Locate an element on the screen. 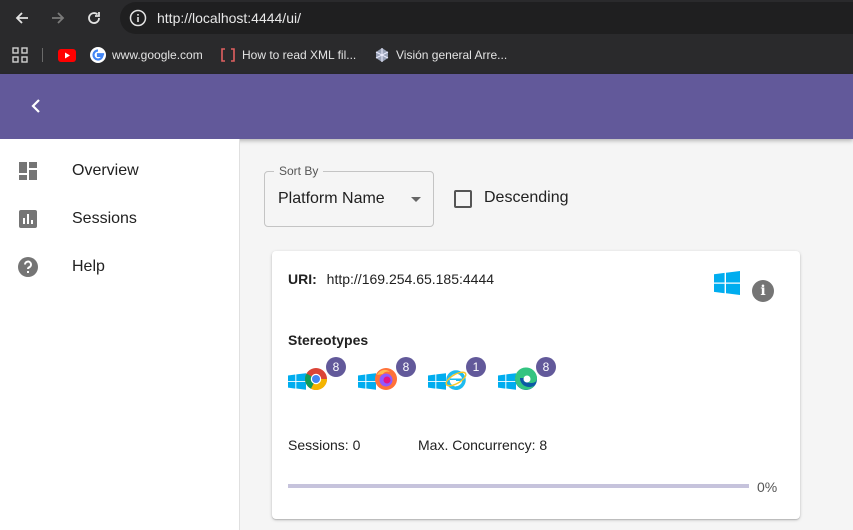 This screenshot has width=853, height=530. app-bar is located at coordinates (426, 106).